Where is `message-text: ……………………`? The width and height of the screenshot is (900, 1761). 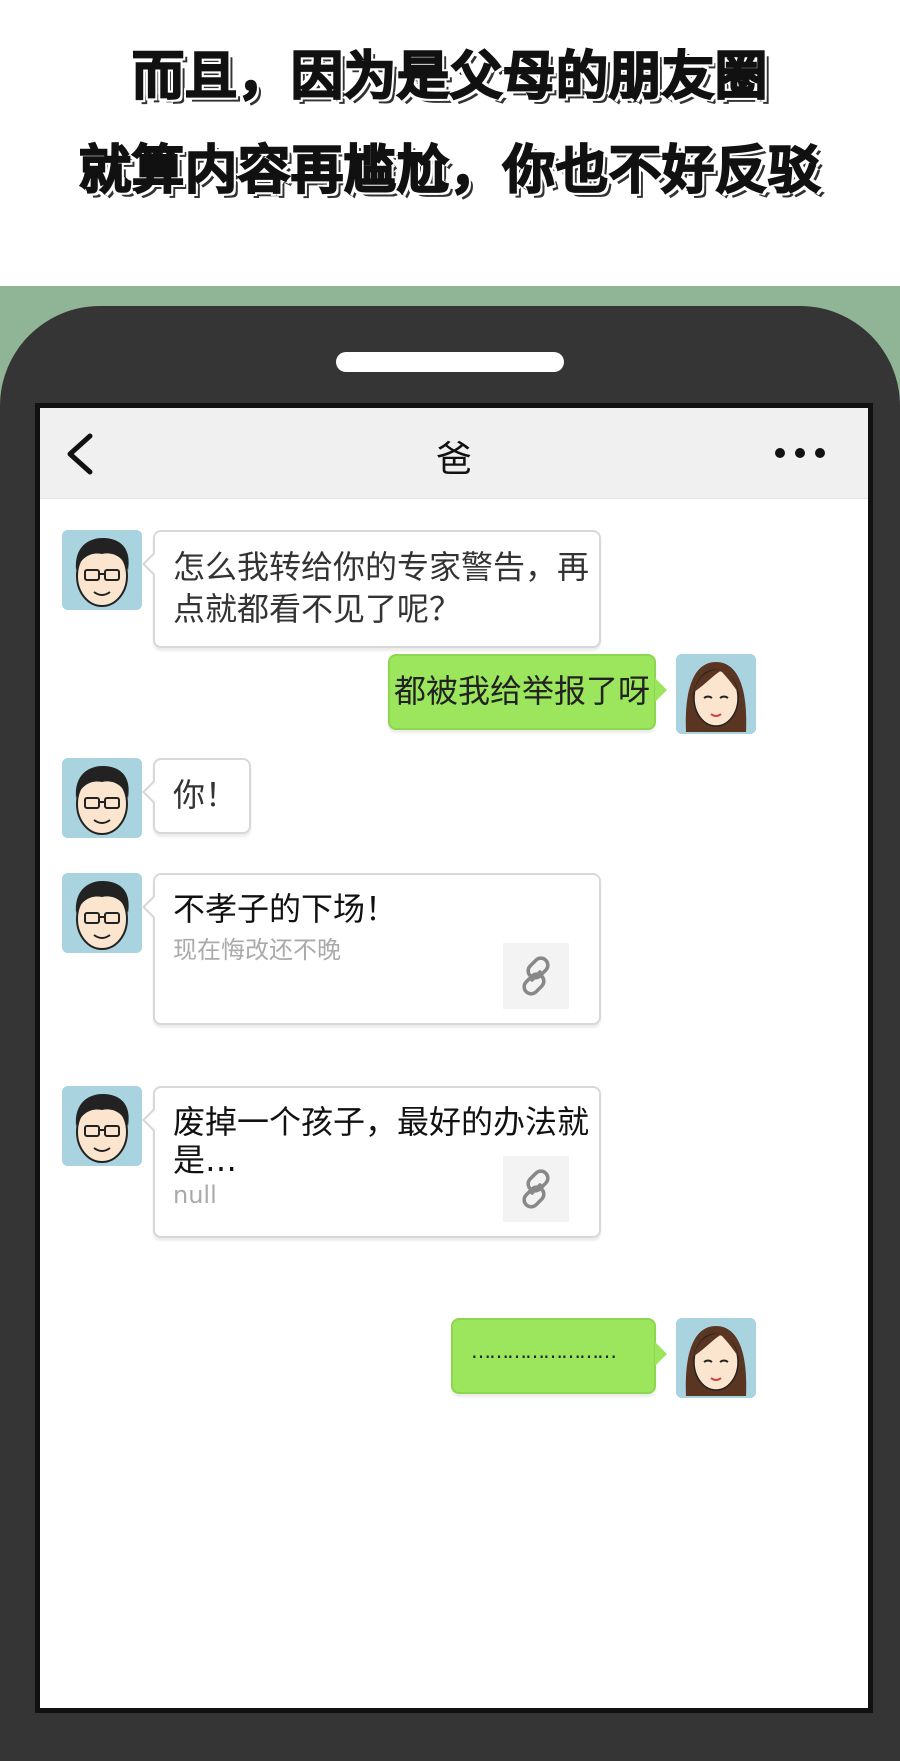 message-text: …………………… is located at coordinates (544, 1351).